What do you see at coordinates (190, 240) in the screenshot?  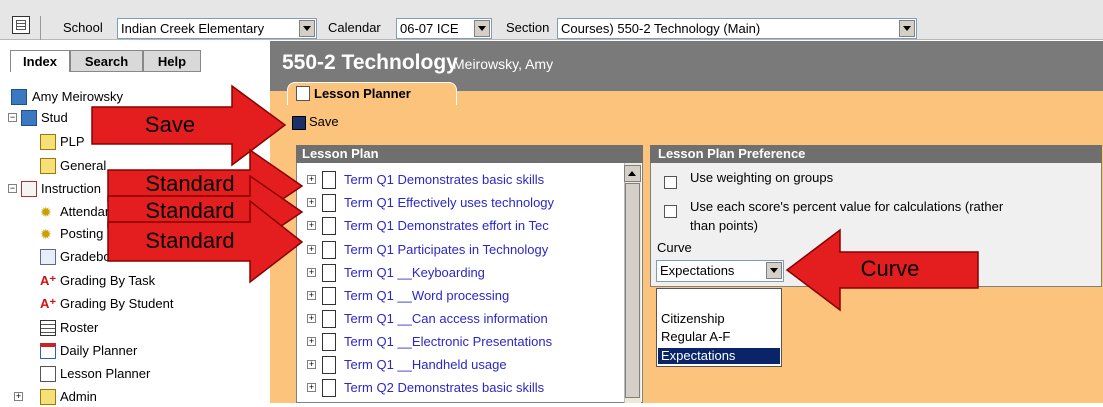 I see `standard-arrow-3-label: Standard` at bounding box center [190, 240].